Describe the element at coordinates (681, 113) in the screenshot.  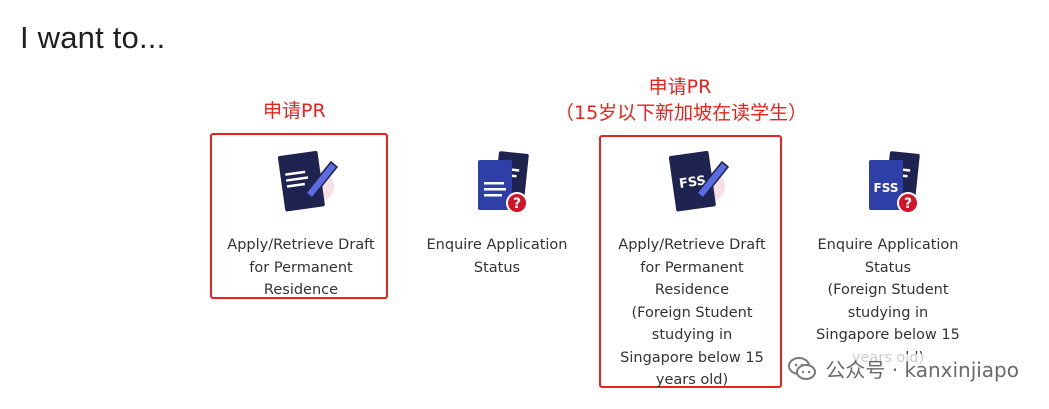
I see `annotation-fss-line2: （15岁以下新加坡在读学生）` at that location.